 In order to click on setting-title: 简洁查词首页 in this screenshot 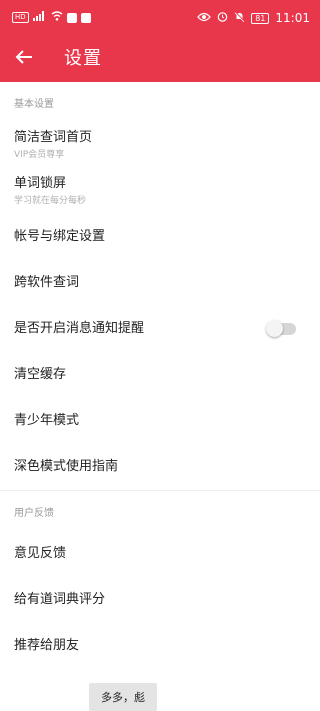, I will do `click(53, 137)`.